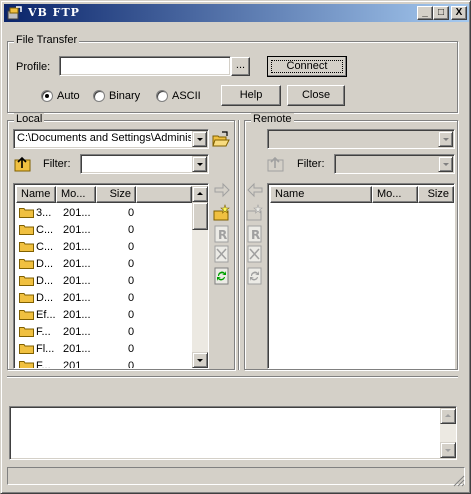 Image resolution: width=471 pixels, height=494 pixels. I want to click on parent-folder-icon, so click(23, 164).